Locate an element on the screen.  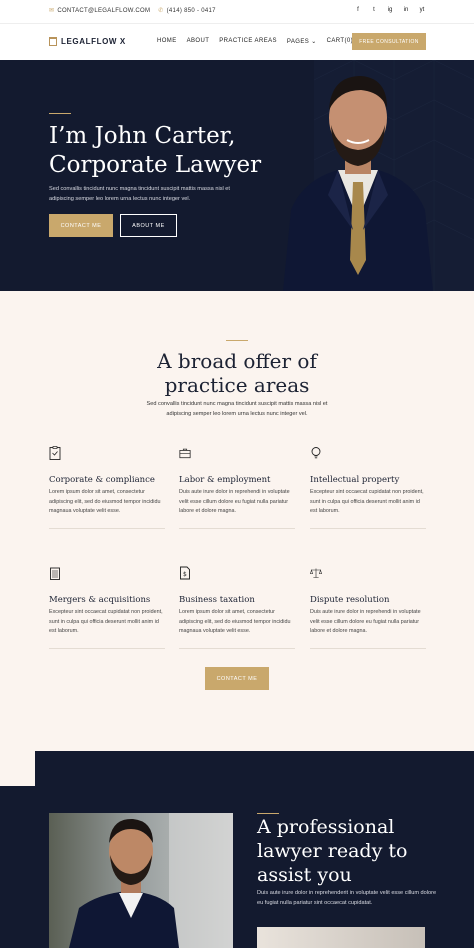
nav-item-home: HOME is located at coordinates (167, 41).